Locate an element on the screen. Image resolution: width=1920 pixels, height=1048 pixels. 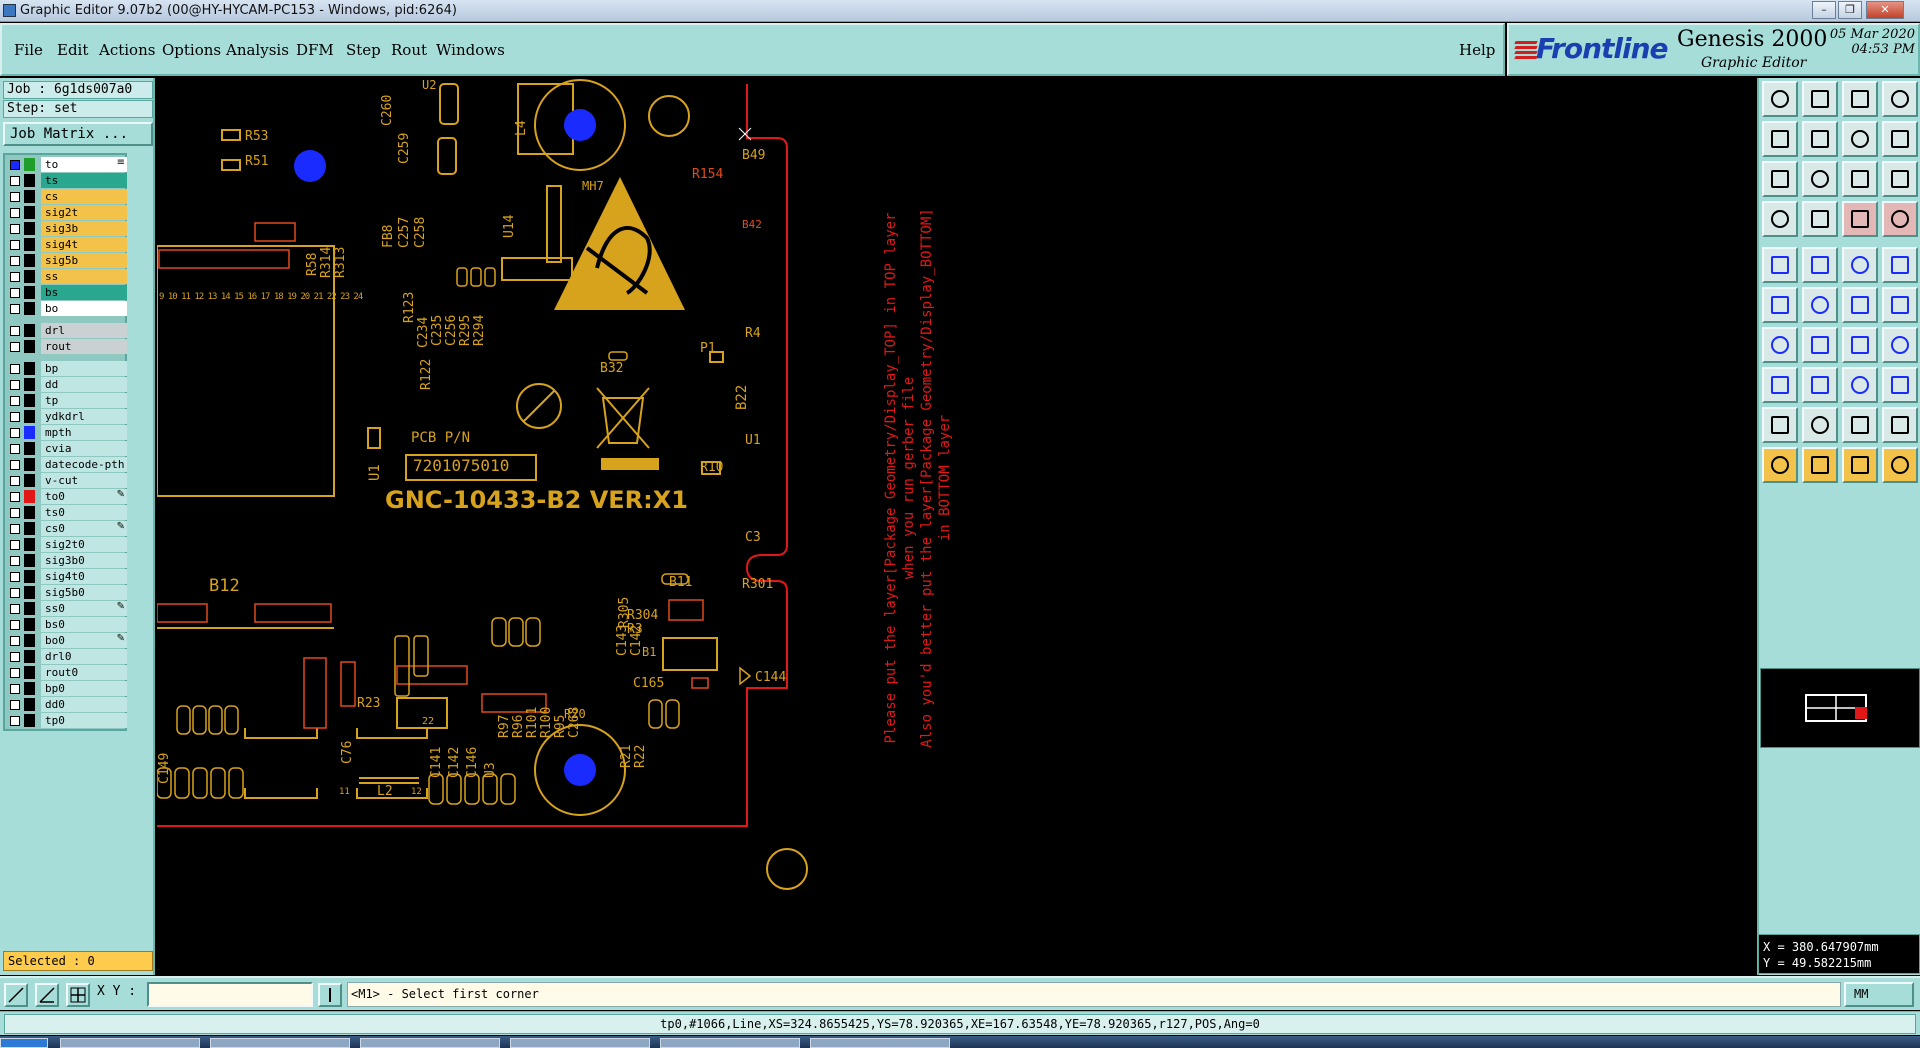
menu-options: Options is located at coordinates (191, 50).